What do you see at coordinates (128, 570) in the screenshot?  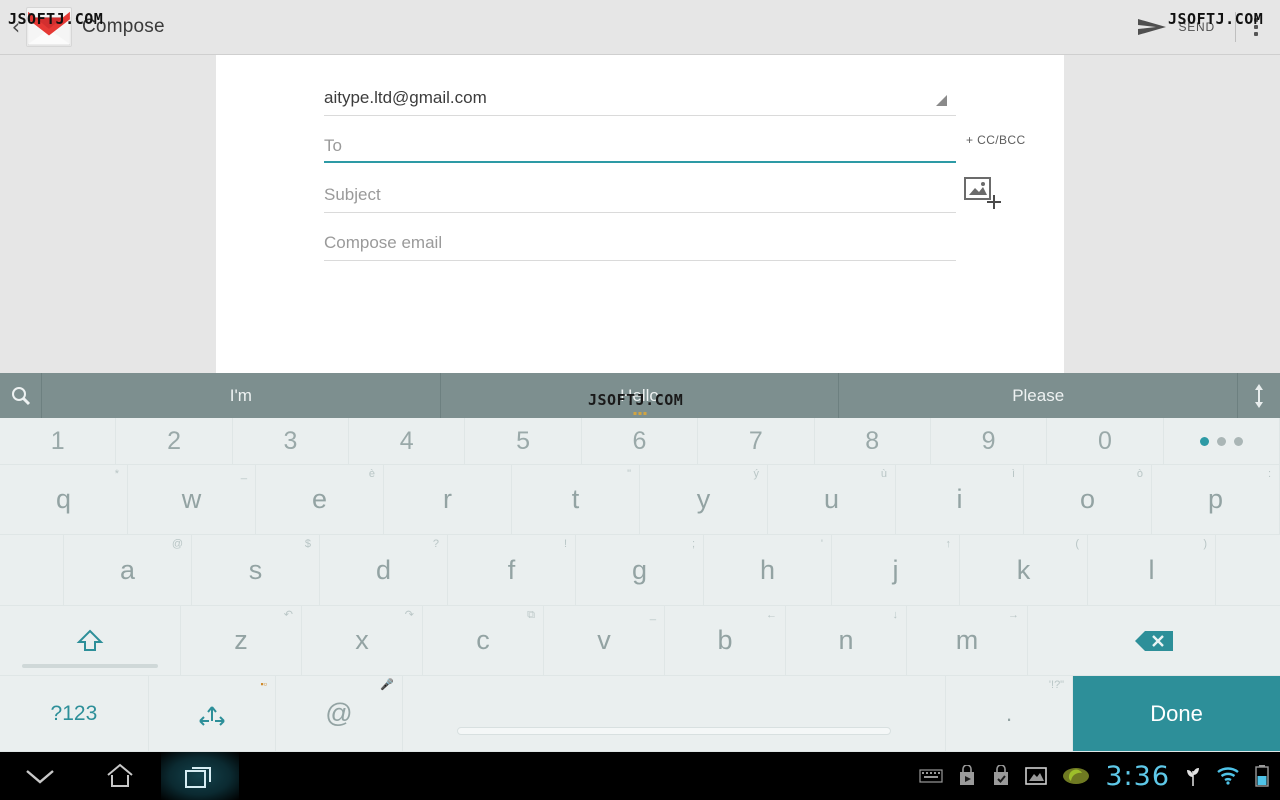 I see `key-a: @ a` at bounding box center [128, 570].